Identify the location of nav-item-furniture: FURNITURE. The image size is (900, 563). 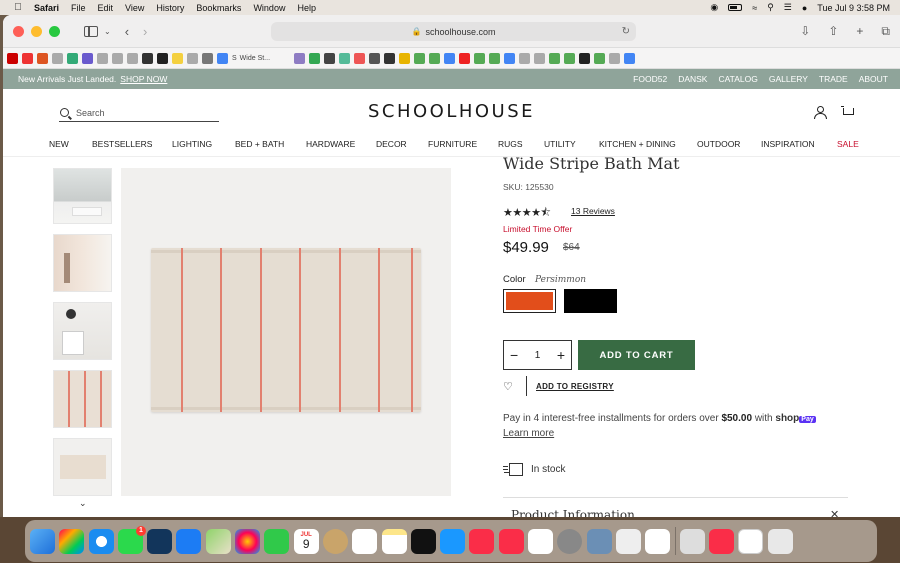
(452, 144).